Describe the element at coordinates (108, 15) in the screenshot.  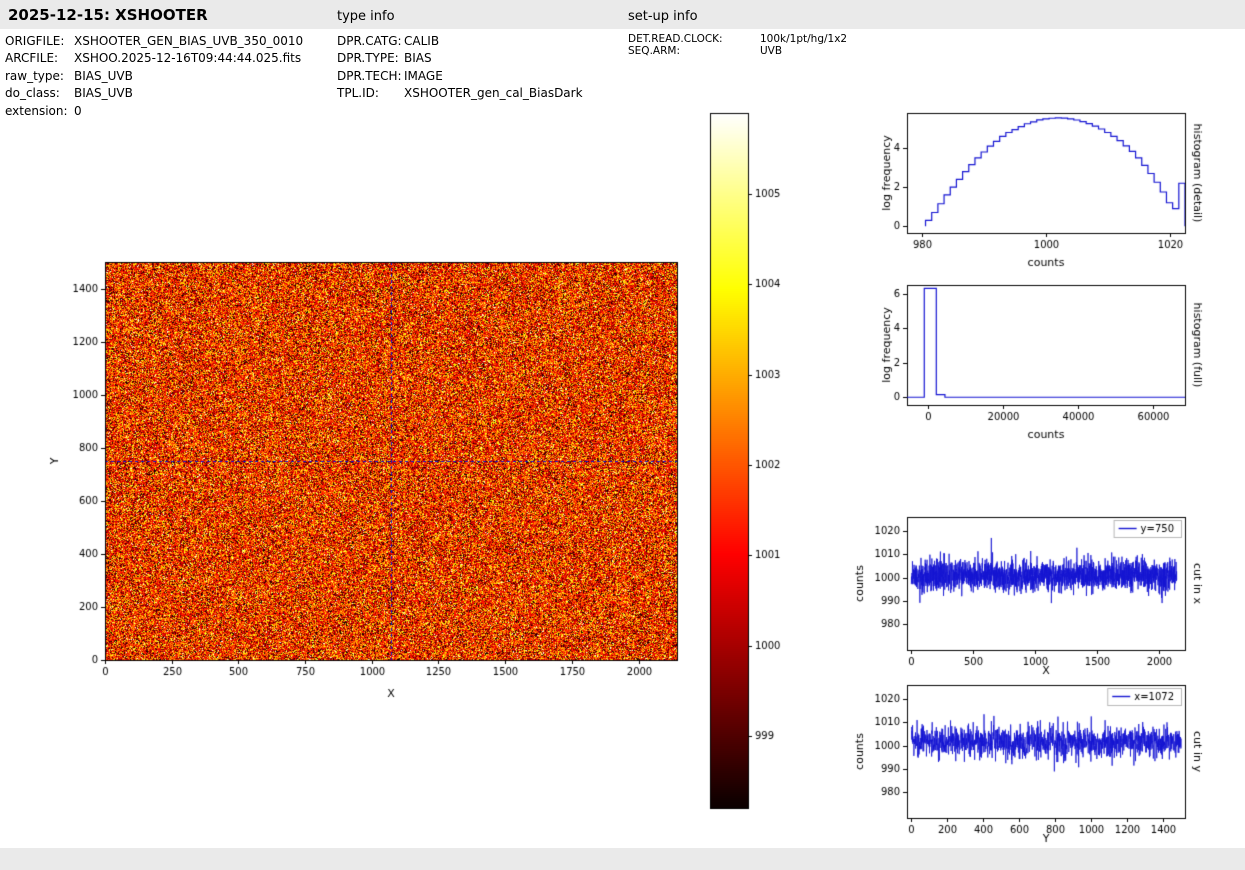
I see `page-title: 2025-12-15: XSHOOTER` at that location.